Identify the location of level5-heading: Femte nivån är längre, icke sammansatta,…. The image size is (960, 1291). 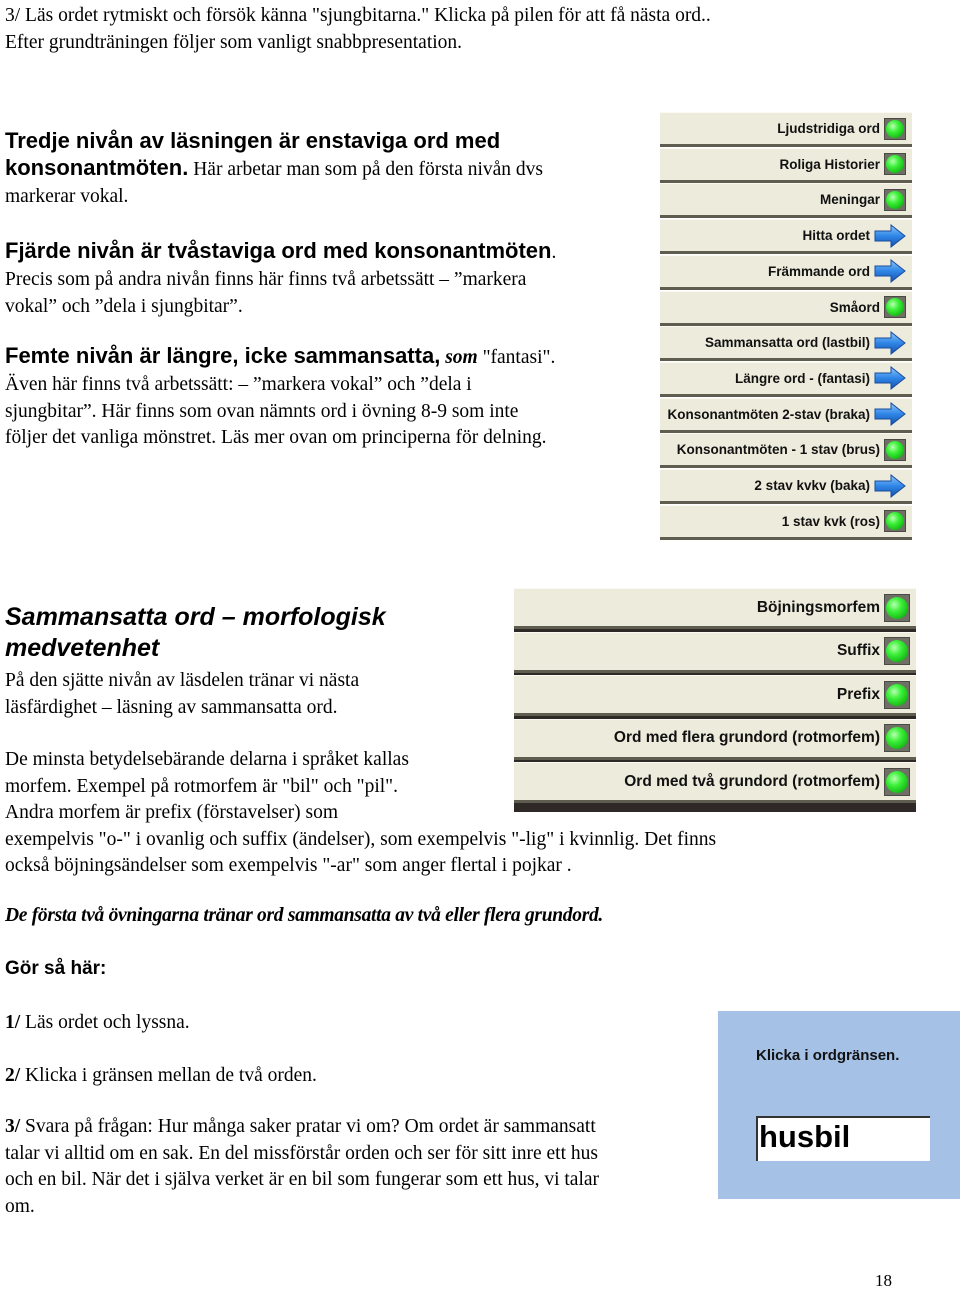
(330, 357).